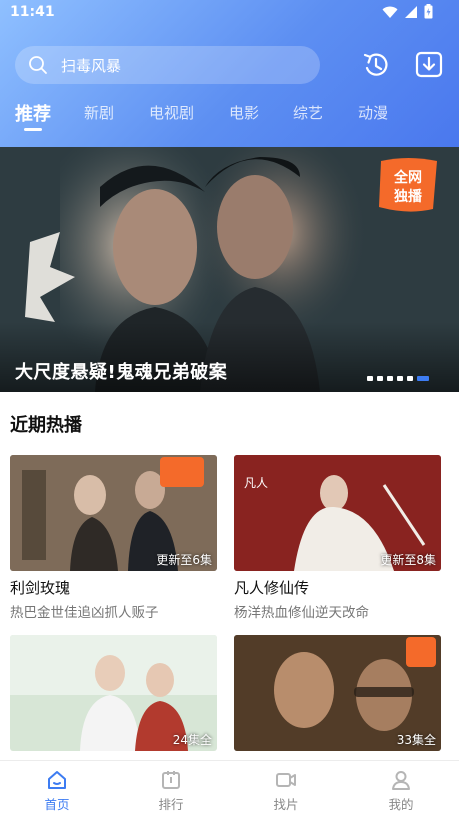 The height and width of the screenshot is (816, 459). What do you see at coordinates (286, 804) in the screenshot?
I see `nav-discover-label: 找片` at bounding box center [286, 804].